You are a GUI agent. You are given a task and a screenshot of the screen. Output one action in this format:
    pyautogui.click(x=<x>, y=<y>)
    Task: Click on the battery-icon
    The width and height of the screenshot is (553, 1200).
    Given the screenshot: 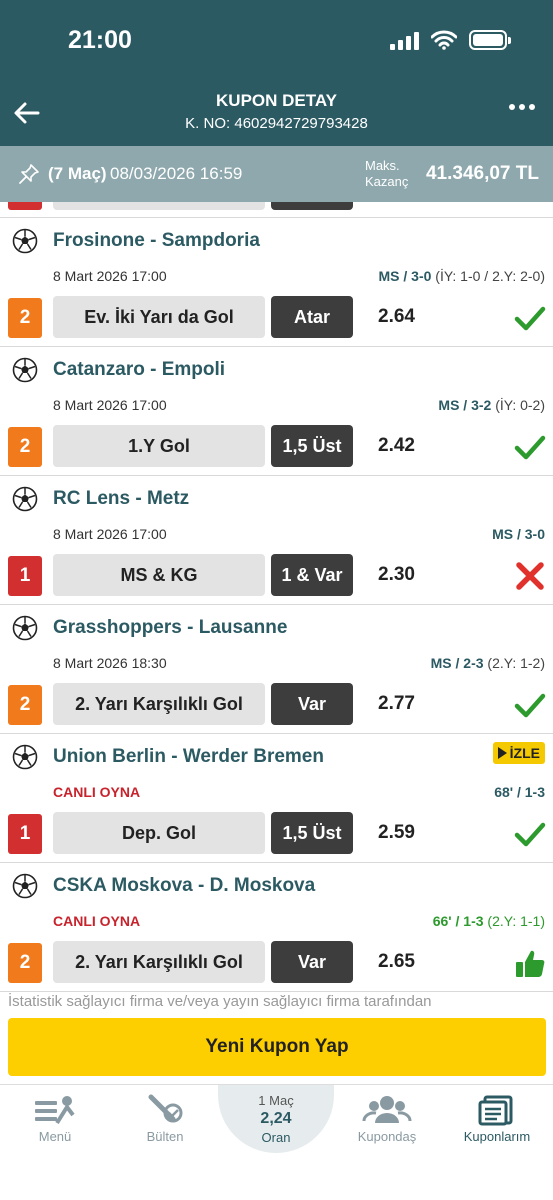 What is the action you would take?
    pyautogui.click(x=490, y=40)
    